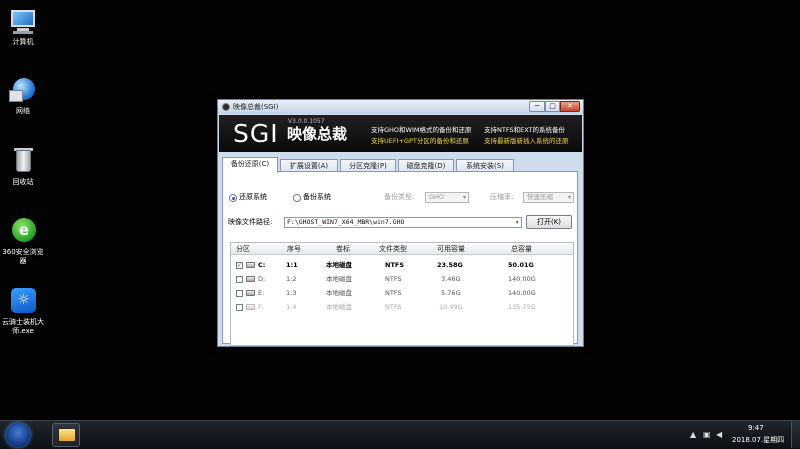 The image size is (800, 449). I want to click on image-path-label: 映像文件路径:, so click(250, 222).